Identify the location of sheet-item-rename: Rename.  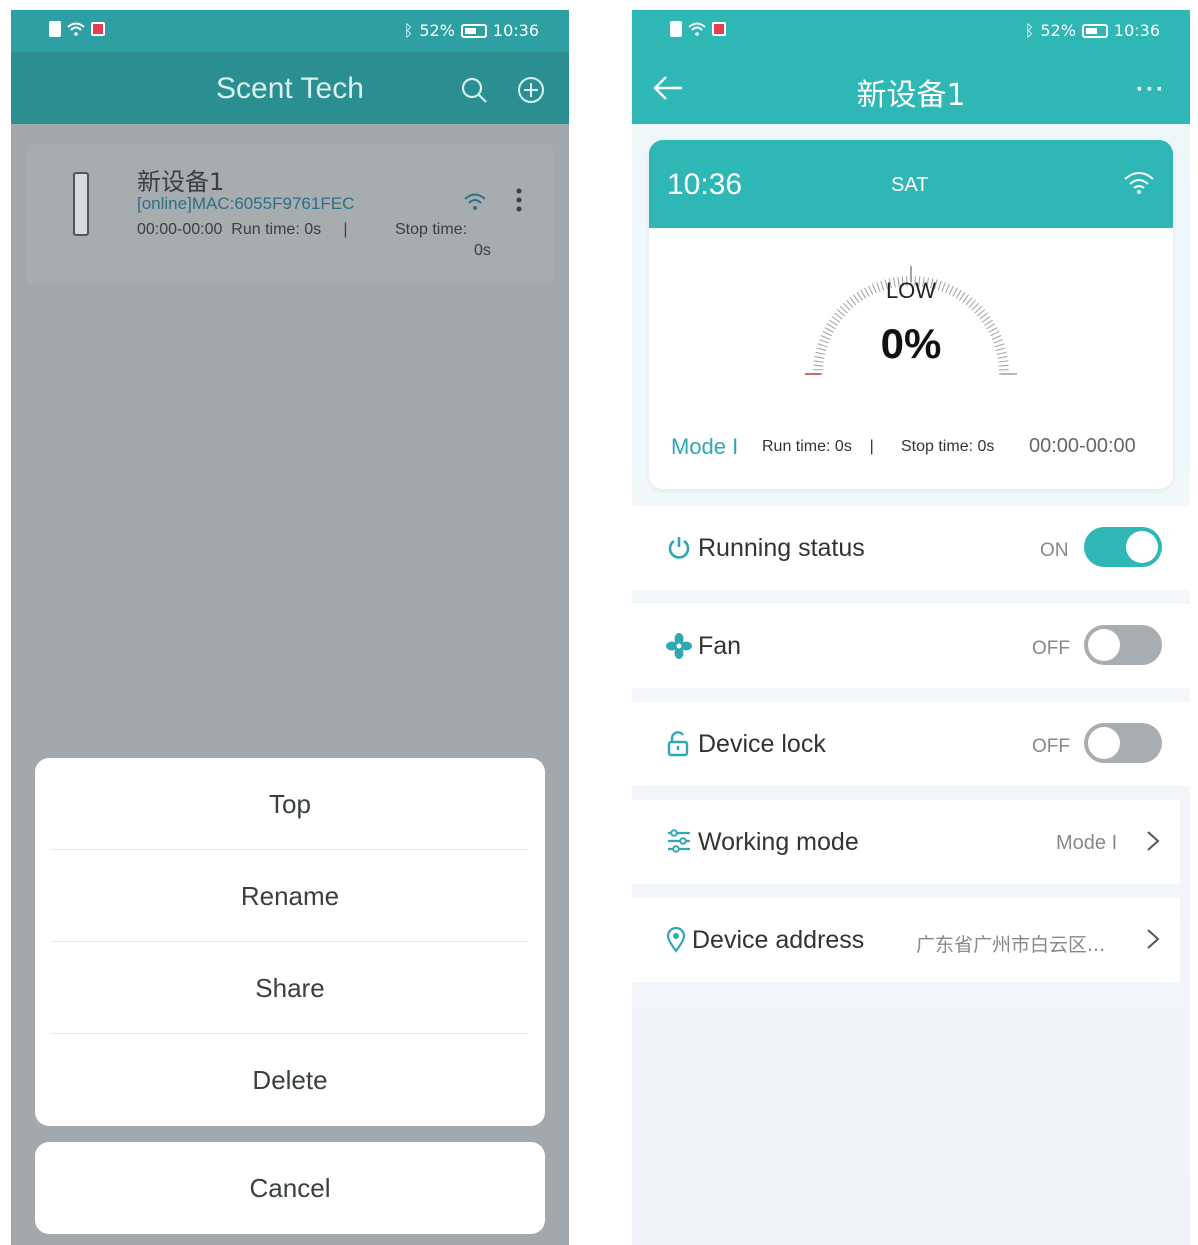
(290, 896).